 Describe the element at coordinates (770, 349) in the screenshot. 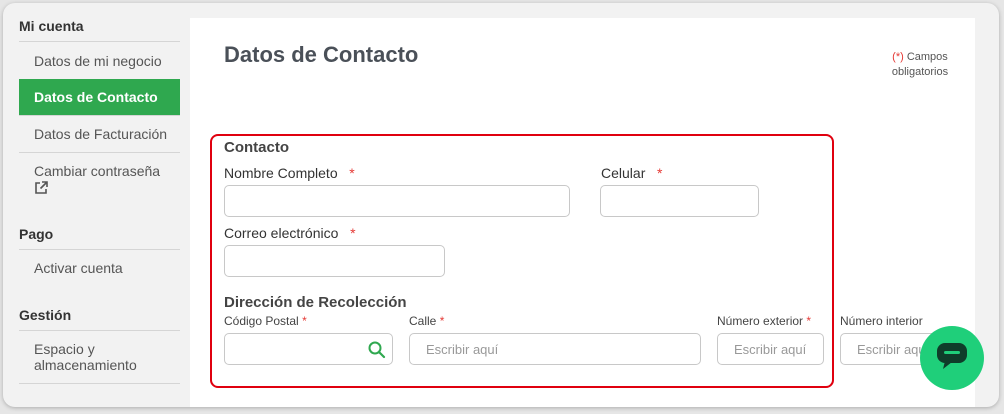

I see `ext-number-input` at that location.